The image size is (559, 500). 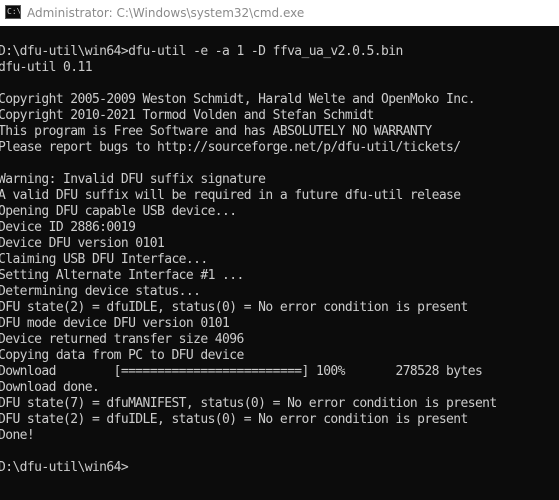 What do you see at coordinates (13, 12) in the screenshot?
I see `cmd-icon: C:\` at bounding box center [13, 12].